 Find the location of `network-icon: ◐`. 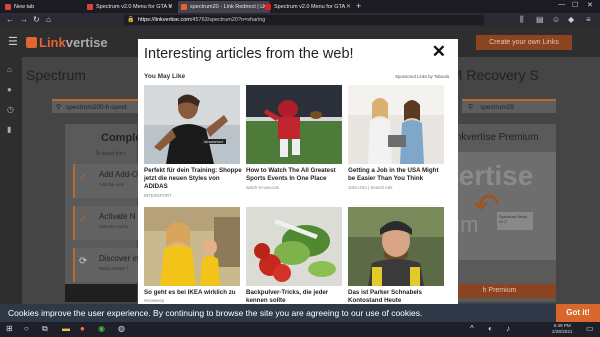

network-icon: ◐ is located at coordinates (490, 328).